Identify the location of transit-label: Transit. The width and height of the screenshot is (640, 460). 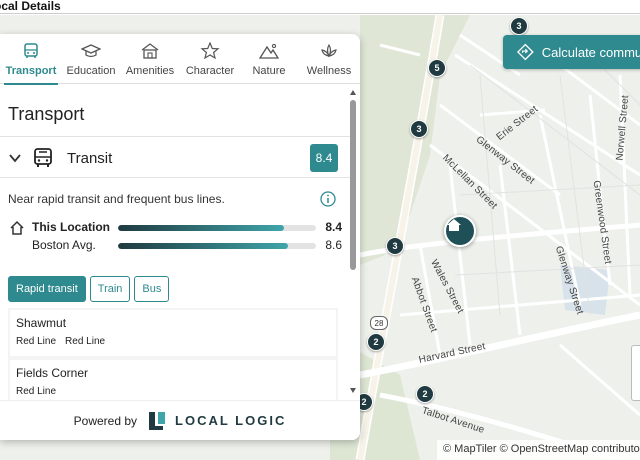
(90, 158).